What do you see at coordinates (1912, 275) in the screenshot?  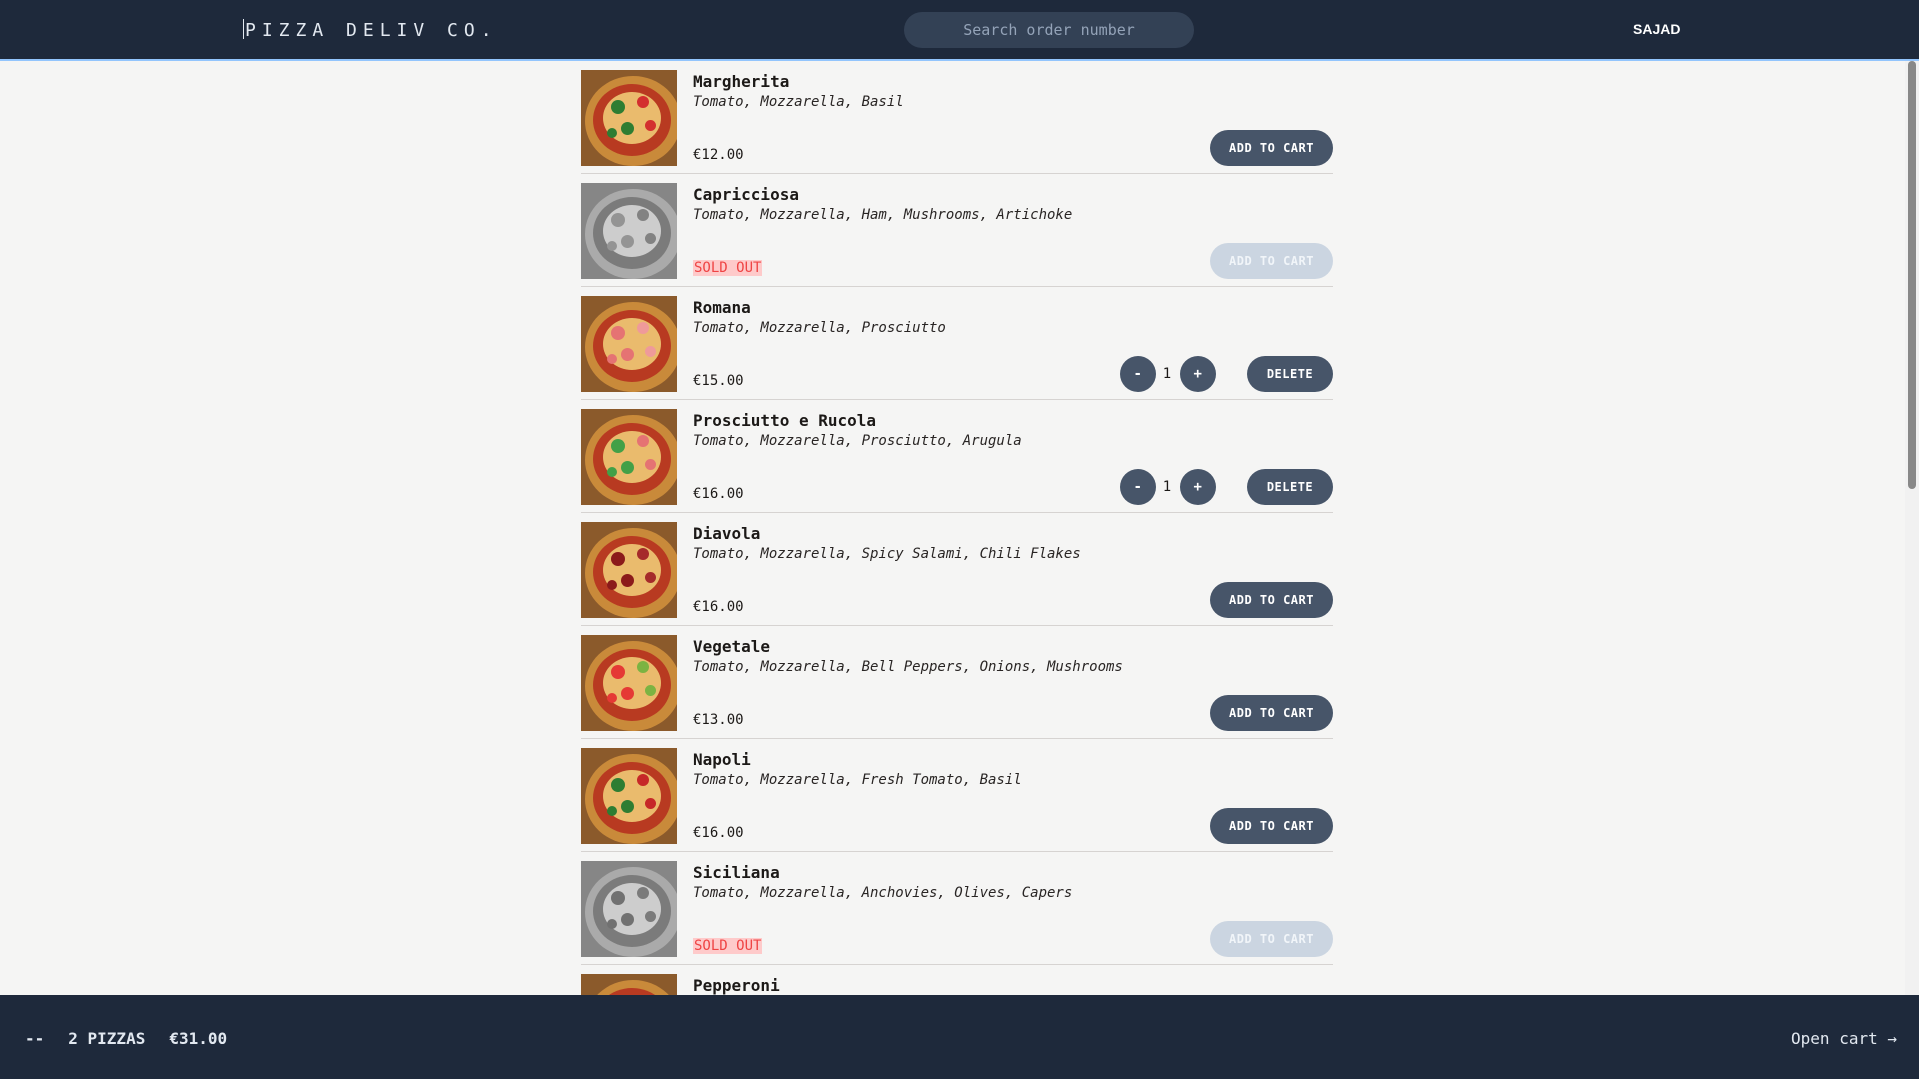 I see `scrollbar-thumb` at bounding box center [1912, 275].